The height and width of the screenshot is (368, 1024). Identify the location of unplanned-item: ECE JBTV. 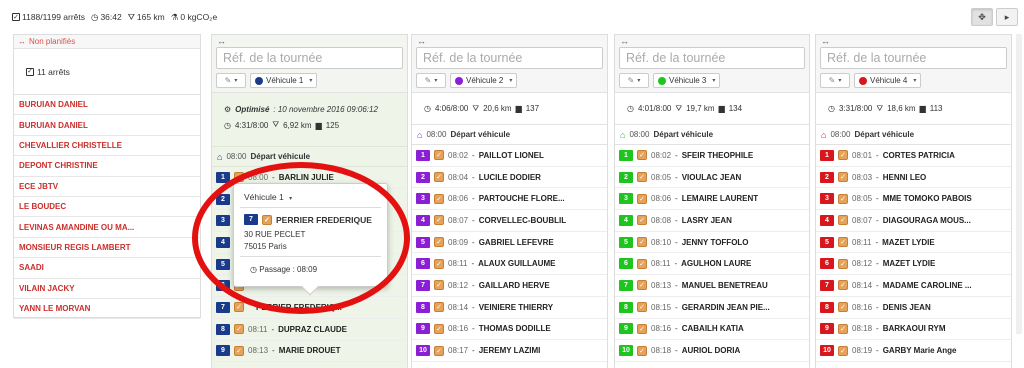
(107, 187).